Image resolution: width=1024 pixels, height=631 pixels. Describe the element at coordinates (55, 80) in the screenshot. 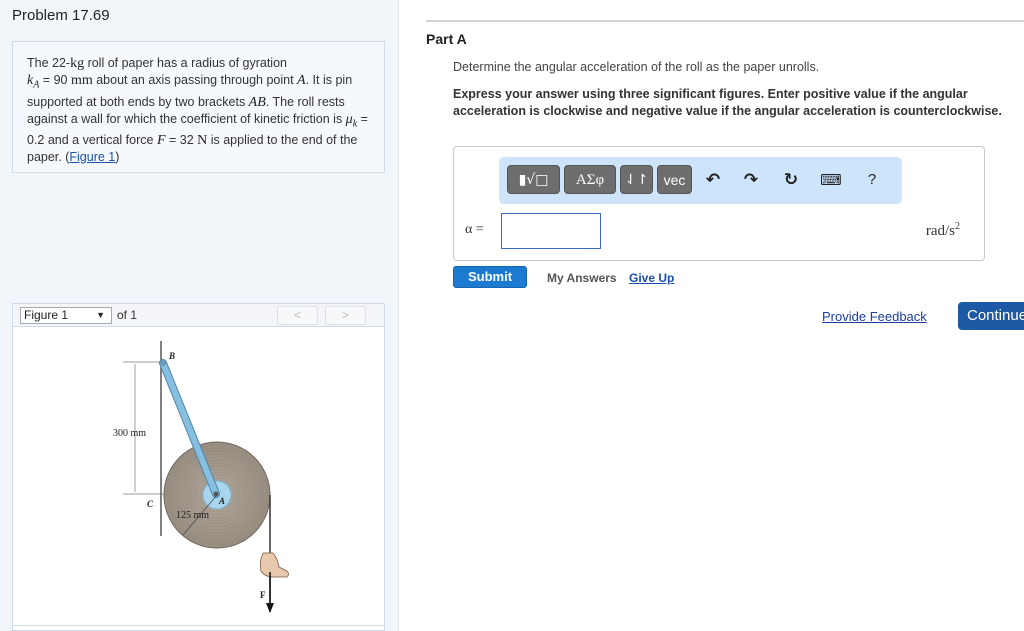

I see `text: = 90` at that location.